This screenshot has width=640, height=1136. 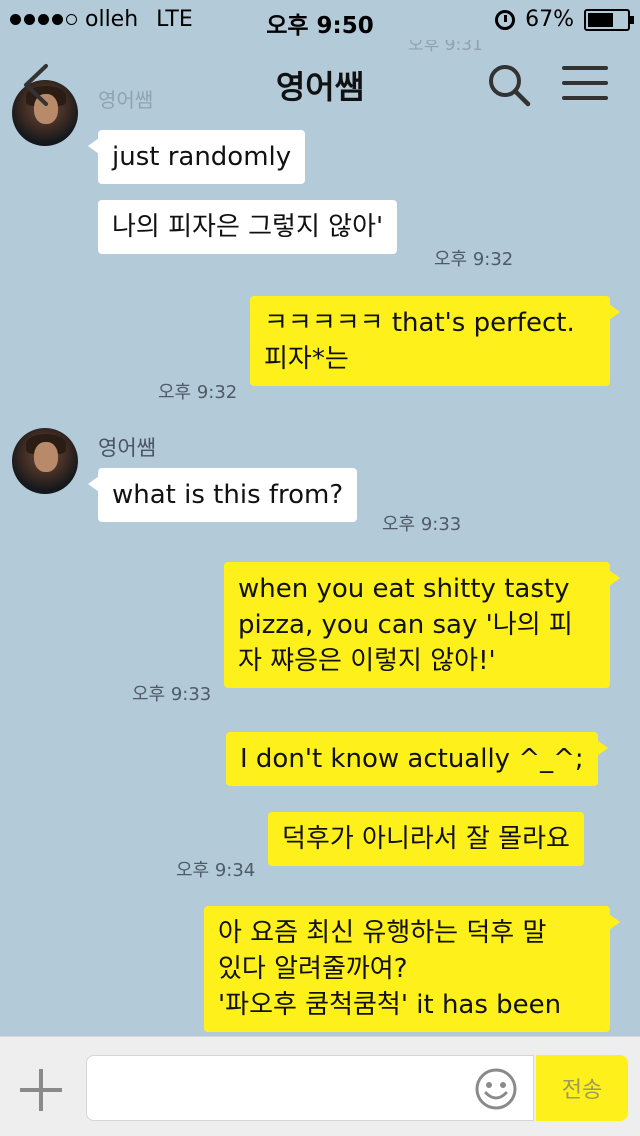 What do you see at coordinates (202, 157) in the screenshot?
I see `message-text: just randomly` at bounding box center [202, 157].